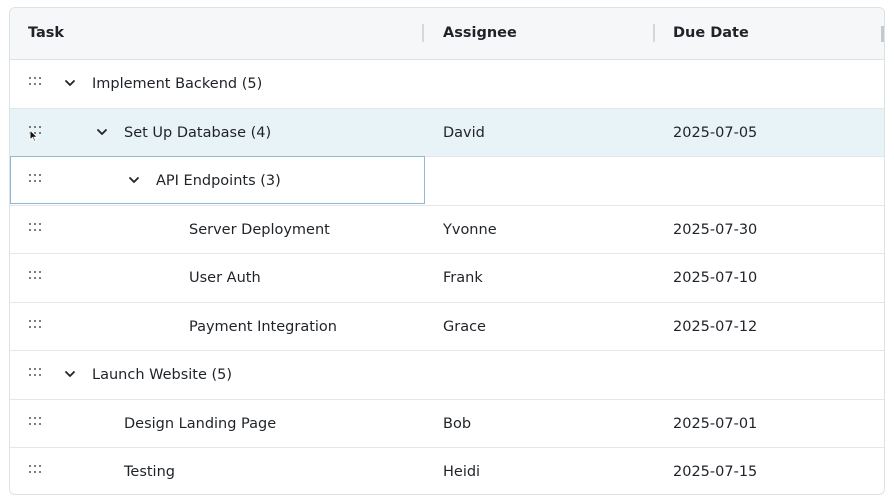 Image resolution: width=894 pixels, height=504 pixels. What do you see at coordinates (715, 133) in the screenshot?
I see `due-date-cell: 2025-07-05` at bounding box center [715, 133].